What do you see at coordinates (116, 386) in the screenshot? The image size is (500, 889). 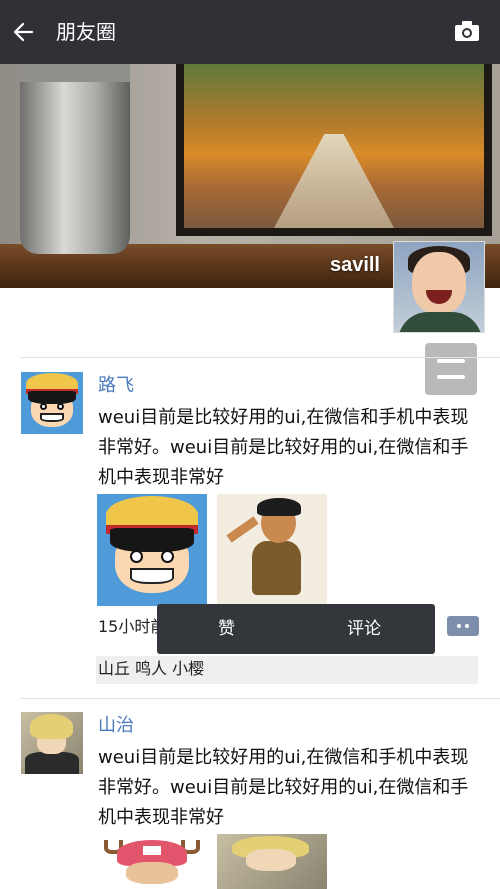 I see `post-author-name: 路飞` at bounding box center [116, 386].